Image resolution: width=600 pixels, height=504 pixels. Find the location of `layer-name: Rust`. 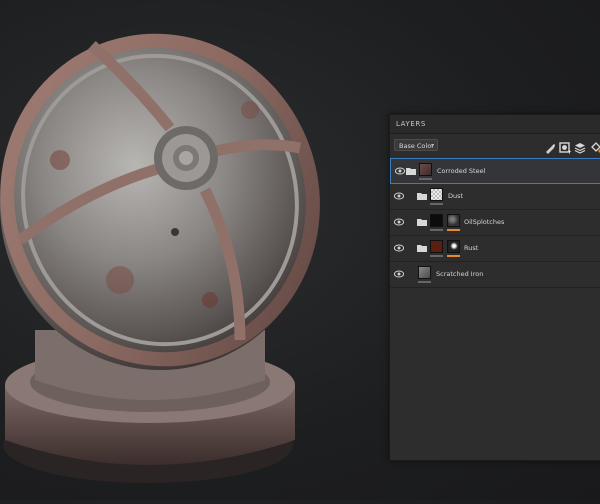

layer-name: Rust is located at coordinates (471, 248).